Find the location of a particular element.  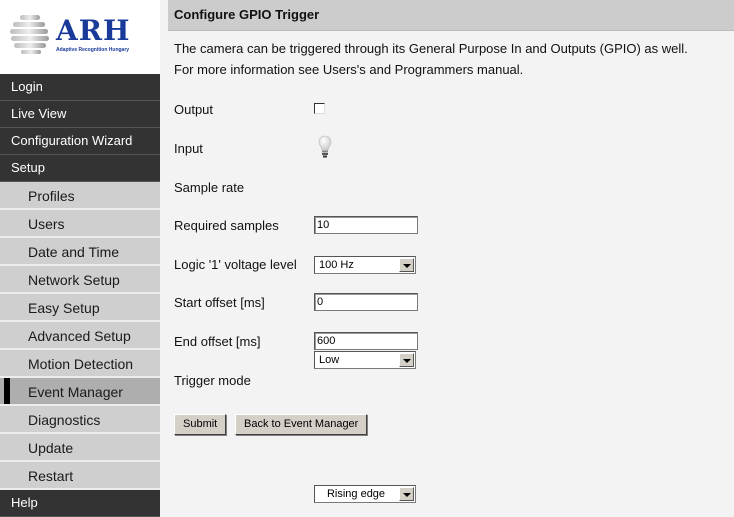

logo: ARH Adaptive Recognition Hungary is located at coordinates (80, 37).